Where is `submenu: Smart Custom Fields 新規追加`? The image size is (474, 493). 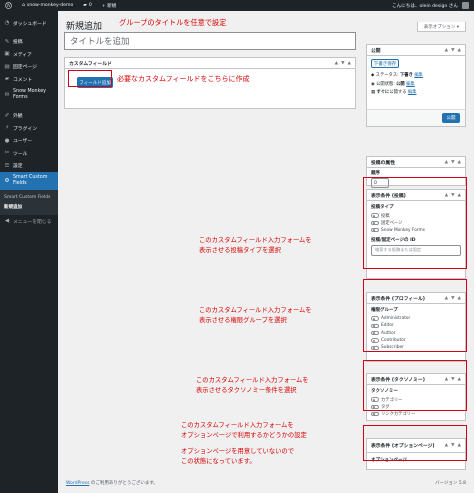 submenu: Smart Custom Fields 新規追加 is located at coordinates (29, 202).